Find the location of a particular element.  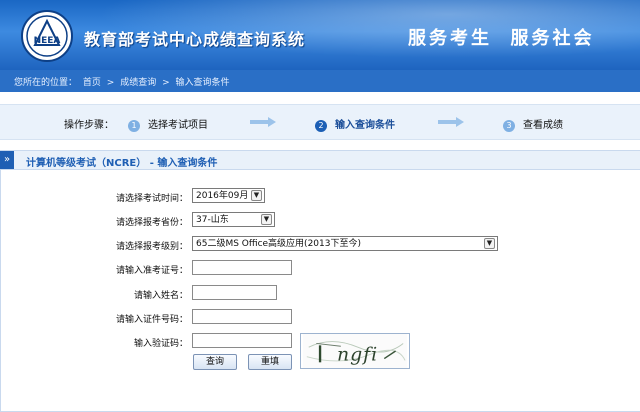

name-row: 请输入姓名： is located at coordinates (320, 293).